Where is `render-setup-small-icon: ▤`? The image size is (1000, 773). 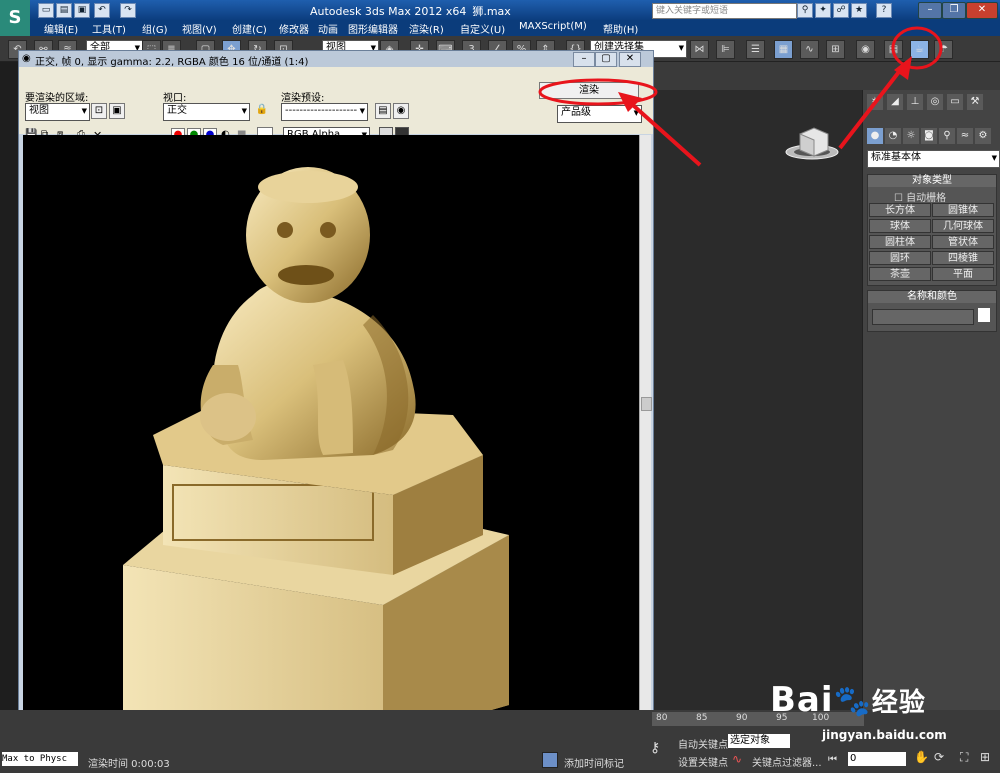
render-setup-small-icon: ▤ is located at coordinates (383, 111).